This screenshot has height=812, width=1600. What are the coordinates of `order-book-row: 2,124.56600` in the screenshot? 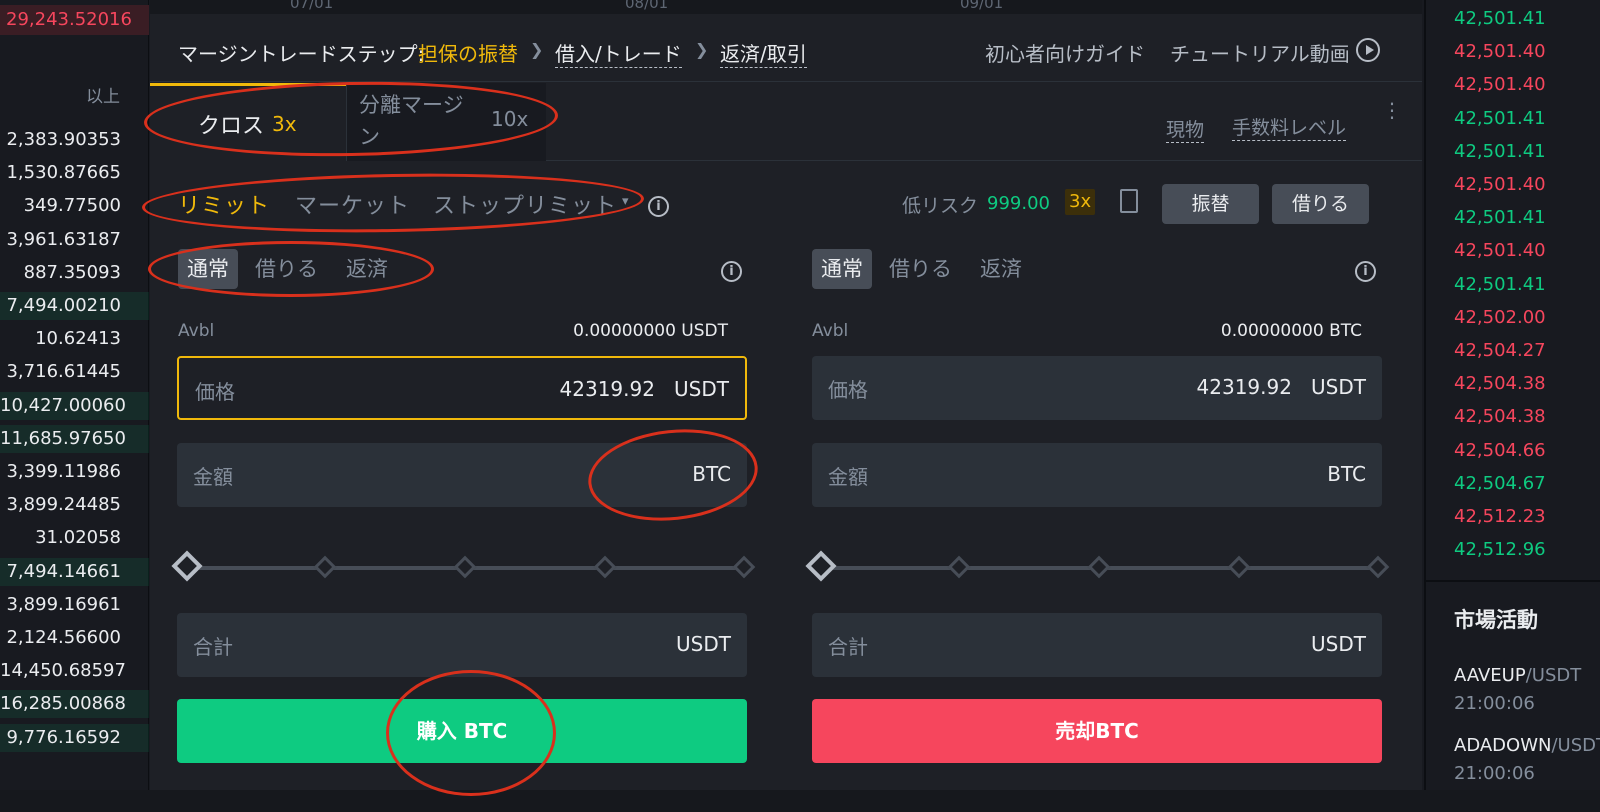 It's located at (74, 638).